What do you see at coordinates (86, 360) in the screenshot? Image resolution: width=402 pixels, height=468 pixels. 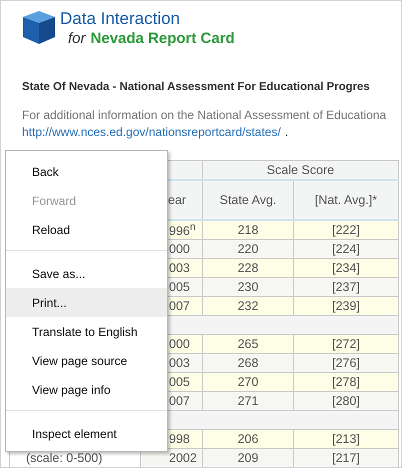 I see `menu-item: View page source` at bounding box center [86, 360].